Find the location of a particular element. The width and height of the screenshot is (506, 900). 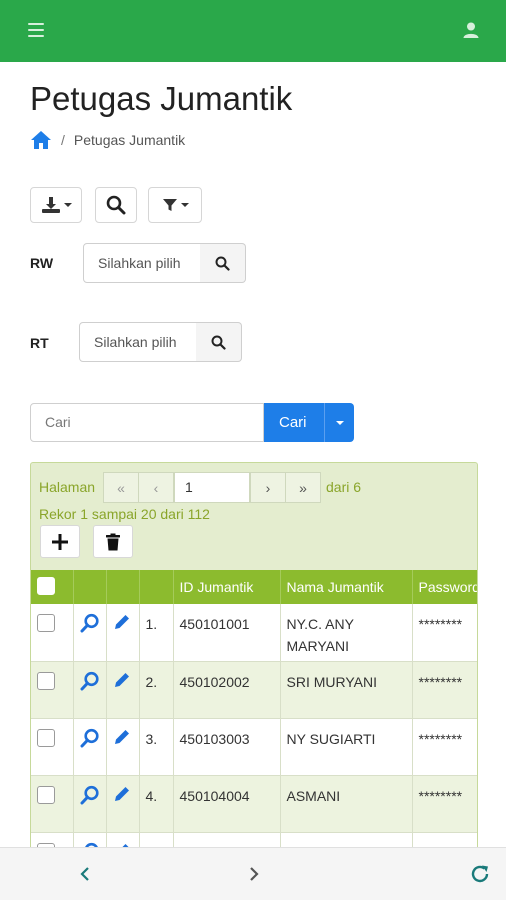

export-button is located at coordinates (56, 205).